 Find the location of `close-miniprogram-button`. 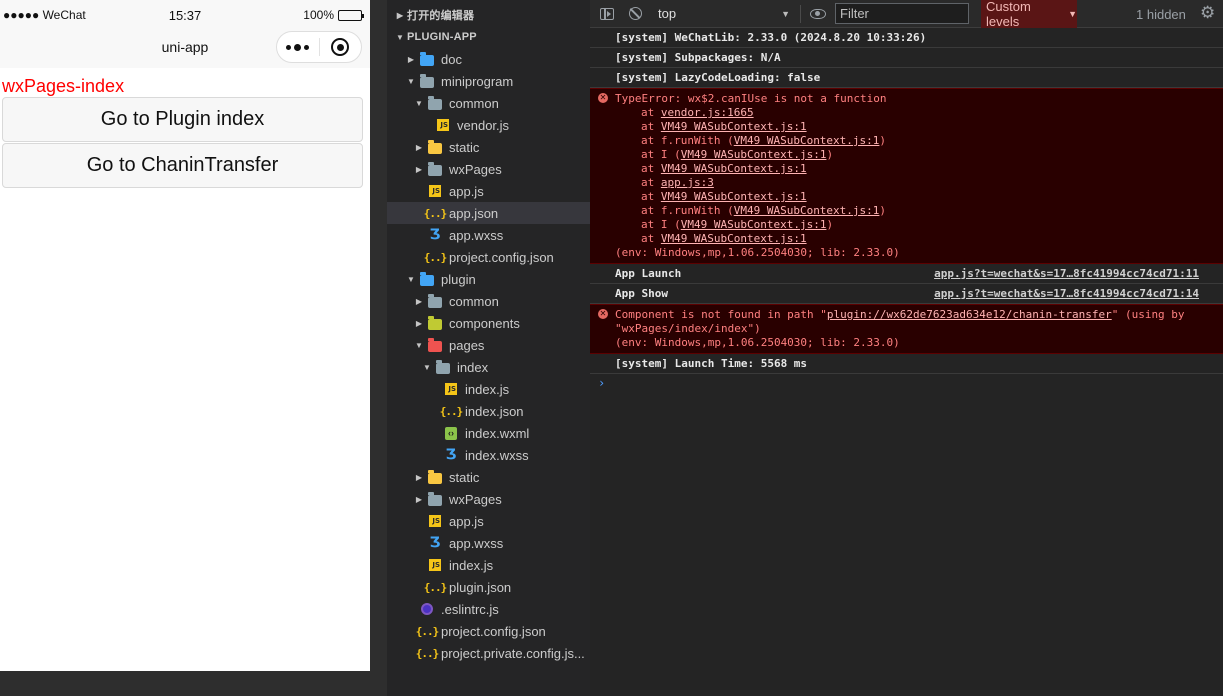

close-miniprogram-button is located at coordinates (341, 47).